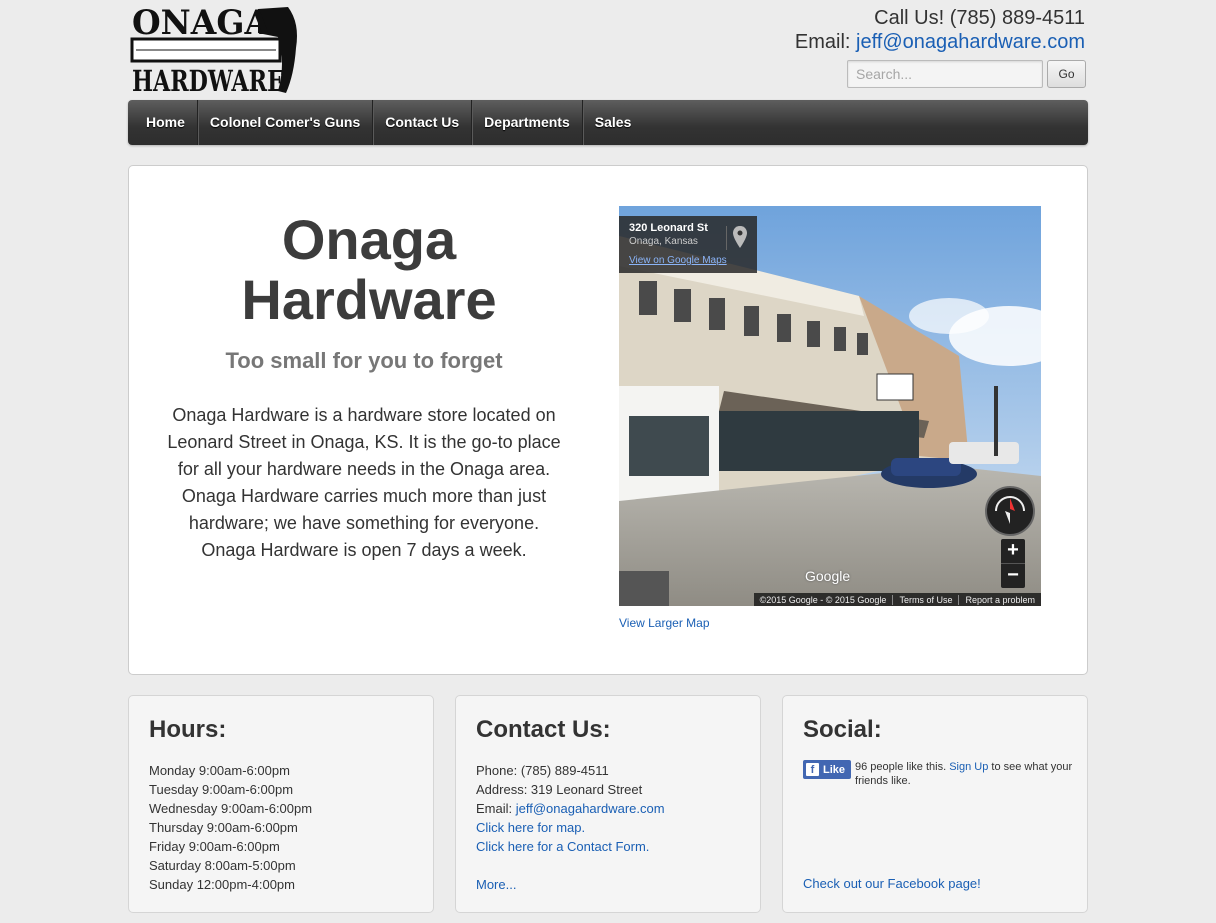 The height and width of the screenshot is (923, 1216). I want to click on contact-address: Address: 319 Leonard Street, so click(559, 789).